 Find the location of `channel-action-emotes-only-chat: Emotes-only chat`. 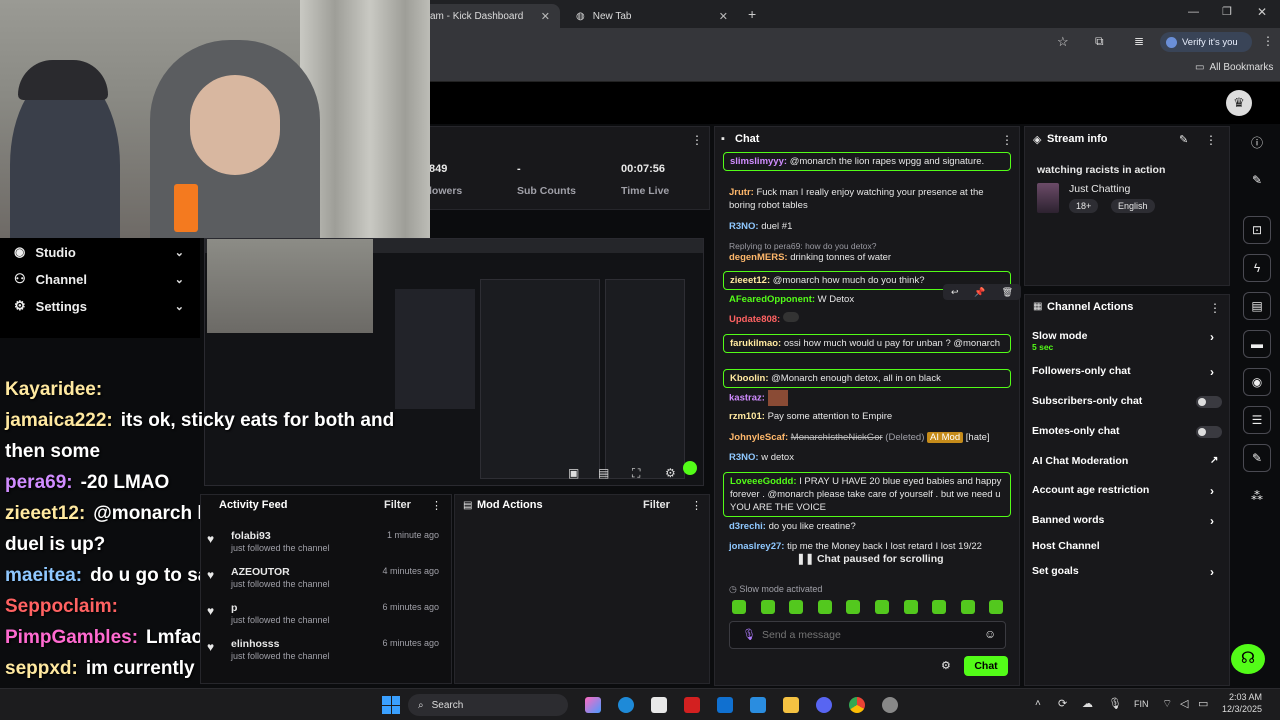

channel-action-emotes-only-chat: Emotes-only chat is located at coordinates (1127, 431).